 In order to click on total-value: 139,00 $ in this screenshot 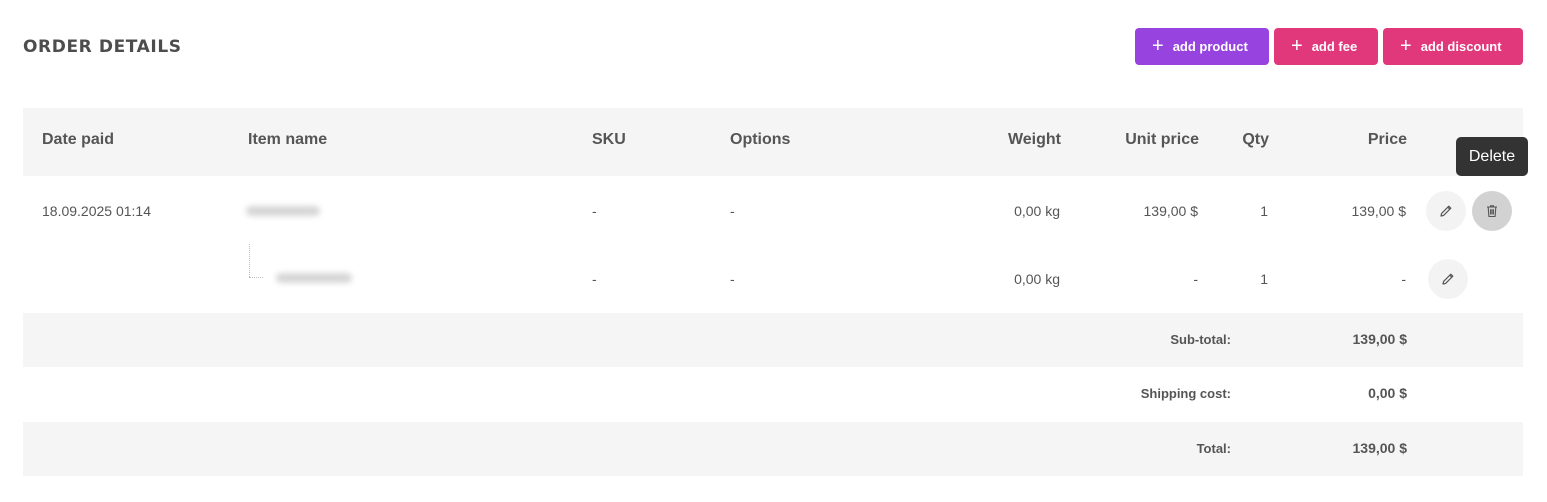, I will do `click(1380, 448)`.